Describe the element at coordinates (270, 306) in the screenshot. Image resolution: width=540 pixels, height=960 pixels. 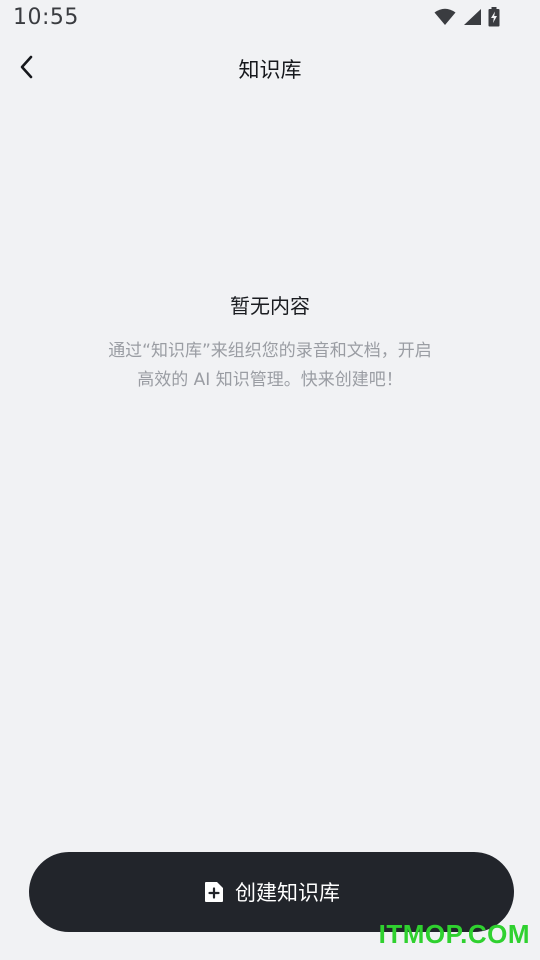
I see `empty-state-title: 暂无内容` at that location.